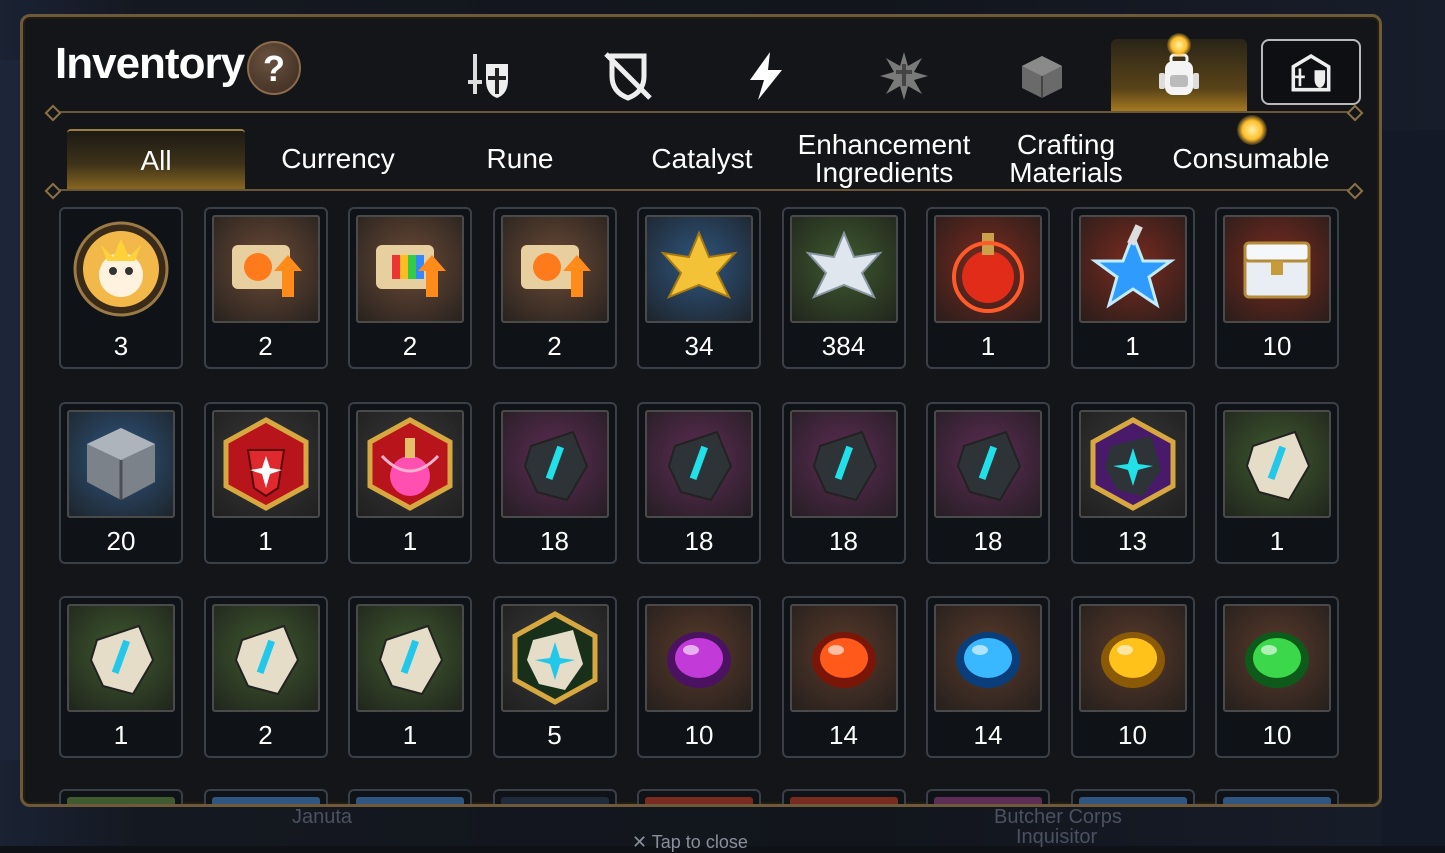  I want to click on item-slot: 13, so click(1132, 482).